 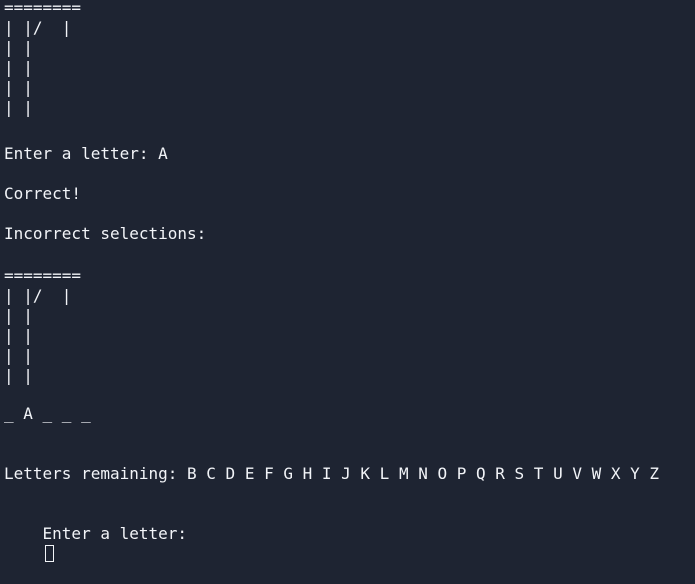 What do you see at coordinates (43, 193) in the screenshot?
I see `guess-feedback: Correct!` at bounding box center [43, 193].